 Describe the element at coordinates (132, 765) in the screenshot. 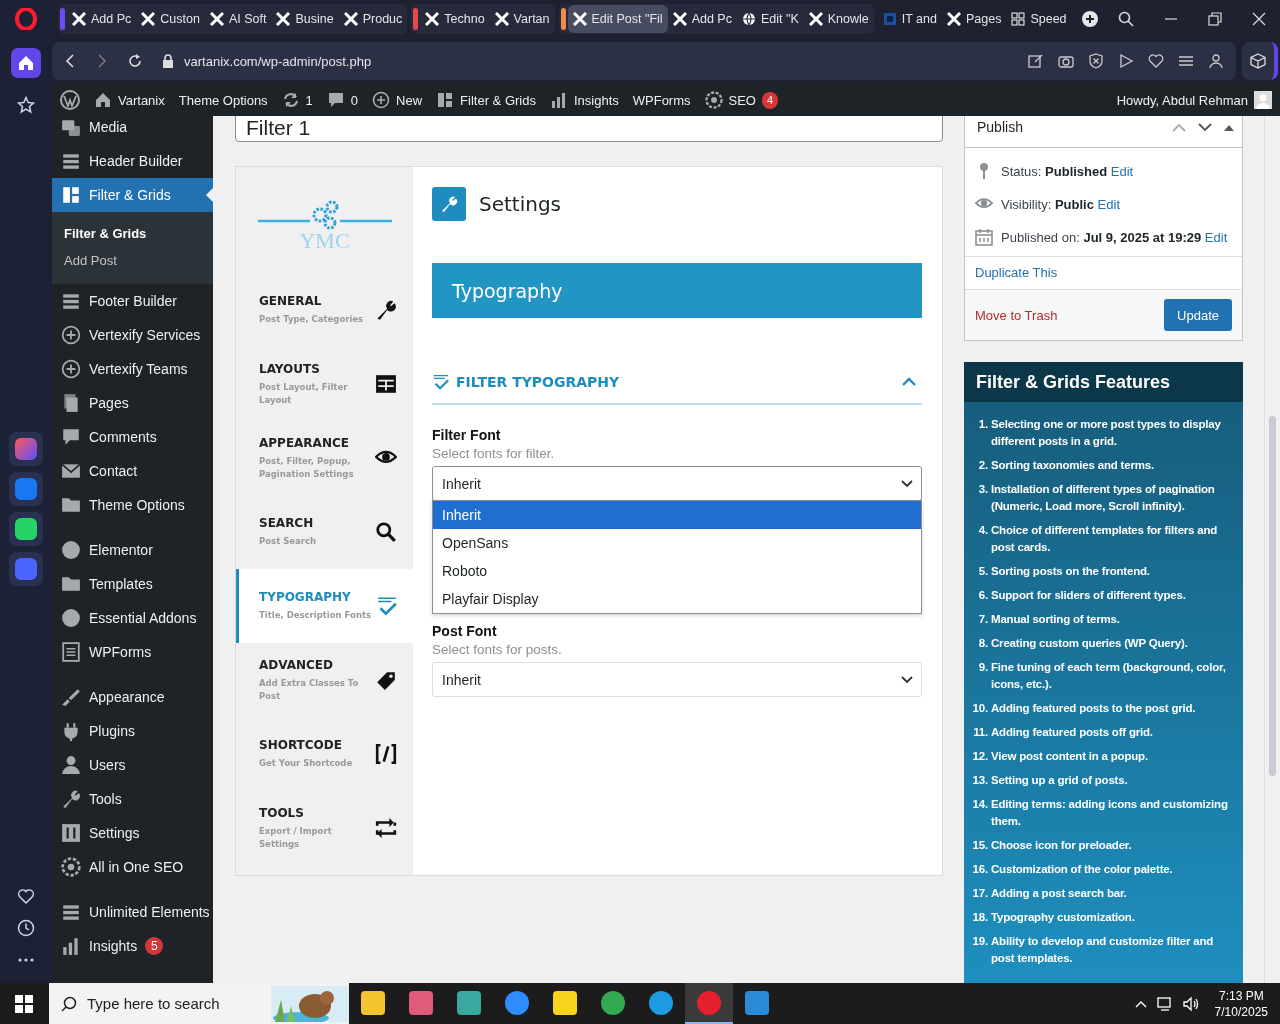

I see `menu-item: Users` at that location.